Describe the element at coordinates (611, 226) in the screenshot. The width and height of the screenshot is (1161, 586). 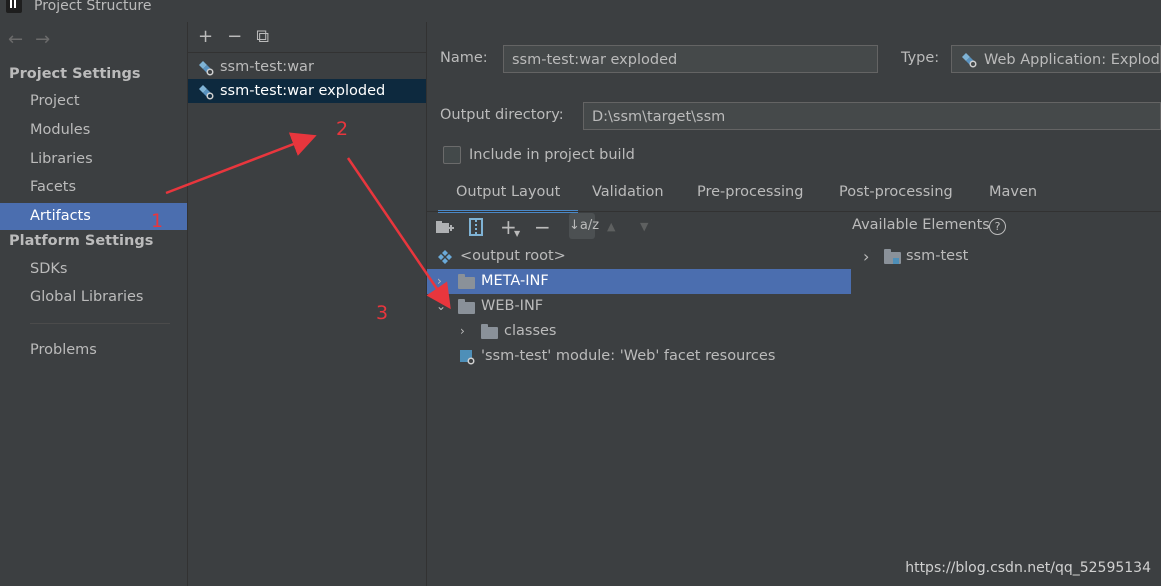
I see `move-up-icon: ▲` at that location.